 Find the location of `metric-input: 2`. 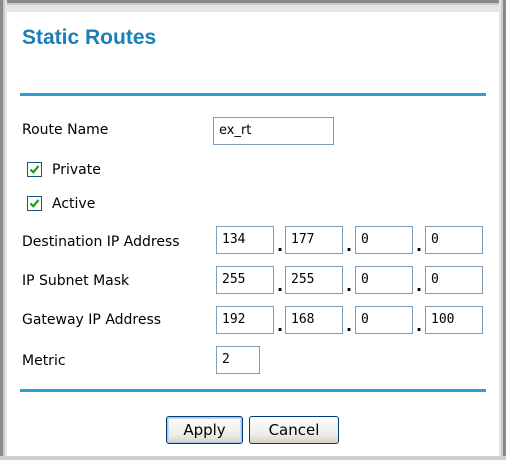

metric-input: 2 is located at coordinates (238, 360).